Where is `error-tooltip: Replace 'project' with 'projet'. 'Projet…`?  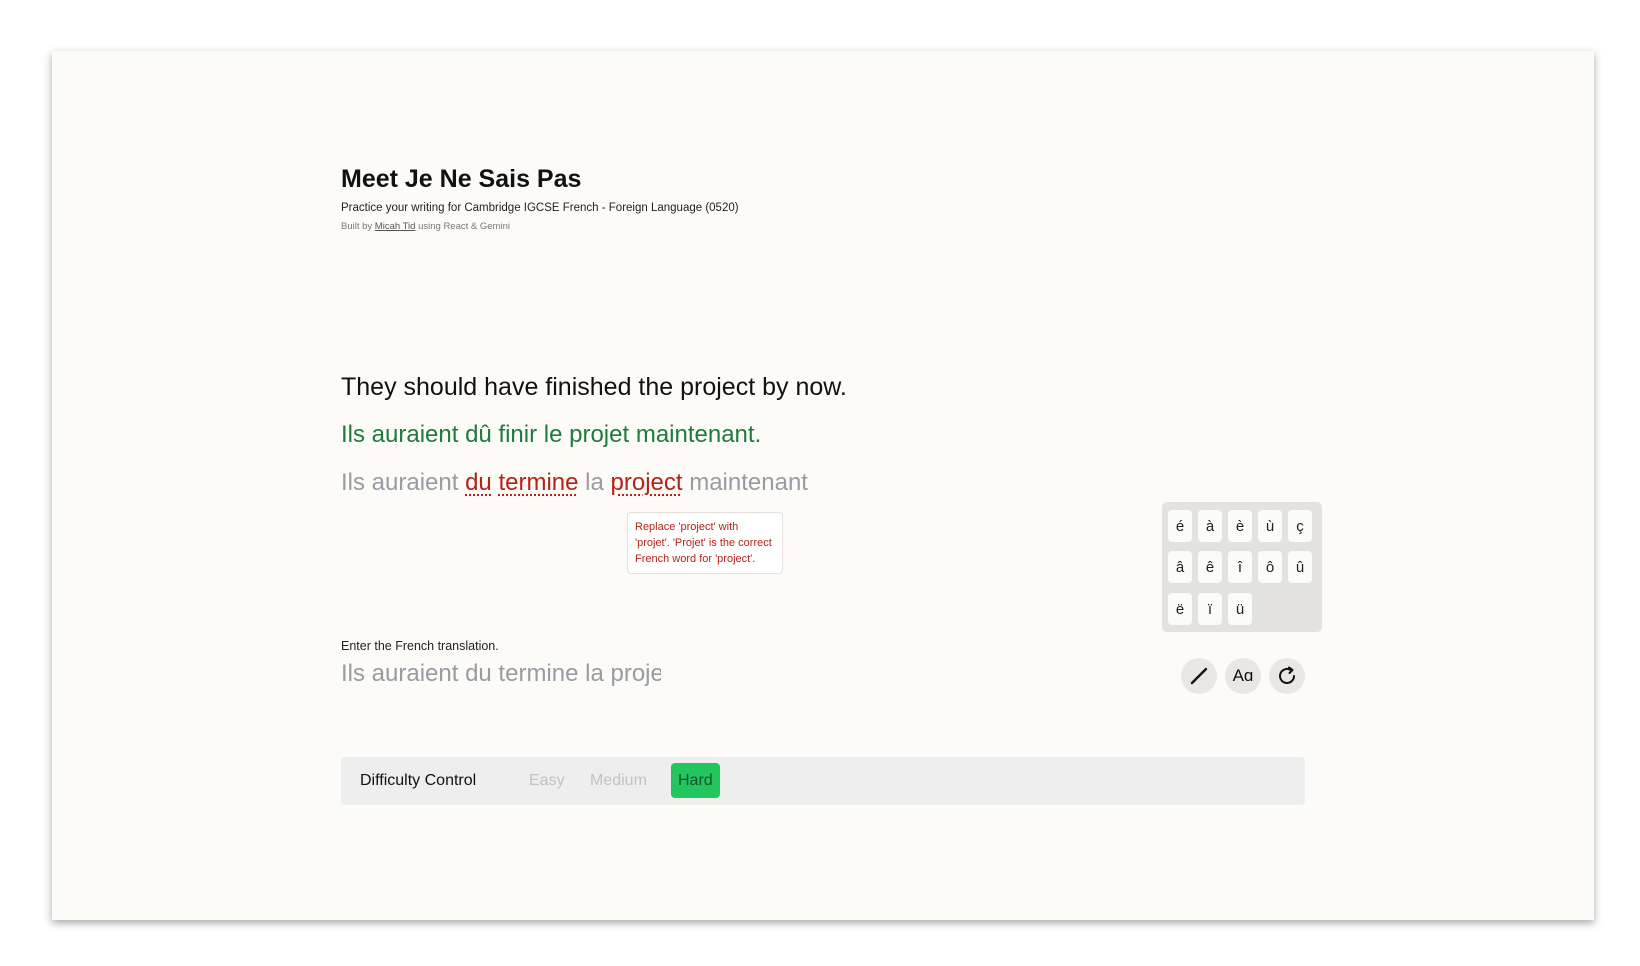
error-tooltip: Replace 'project' with 'projet'. 'Projet… is located at coordinates (705, 543).